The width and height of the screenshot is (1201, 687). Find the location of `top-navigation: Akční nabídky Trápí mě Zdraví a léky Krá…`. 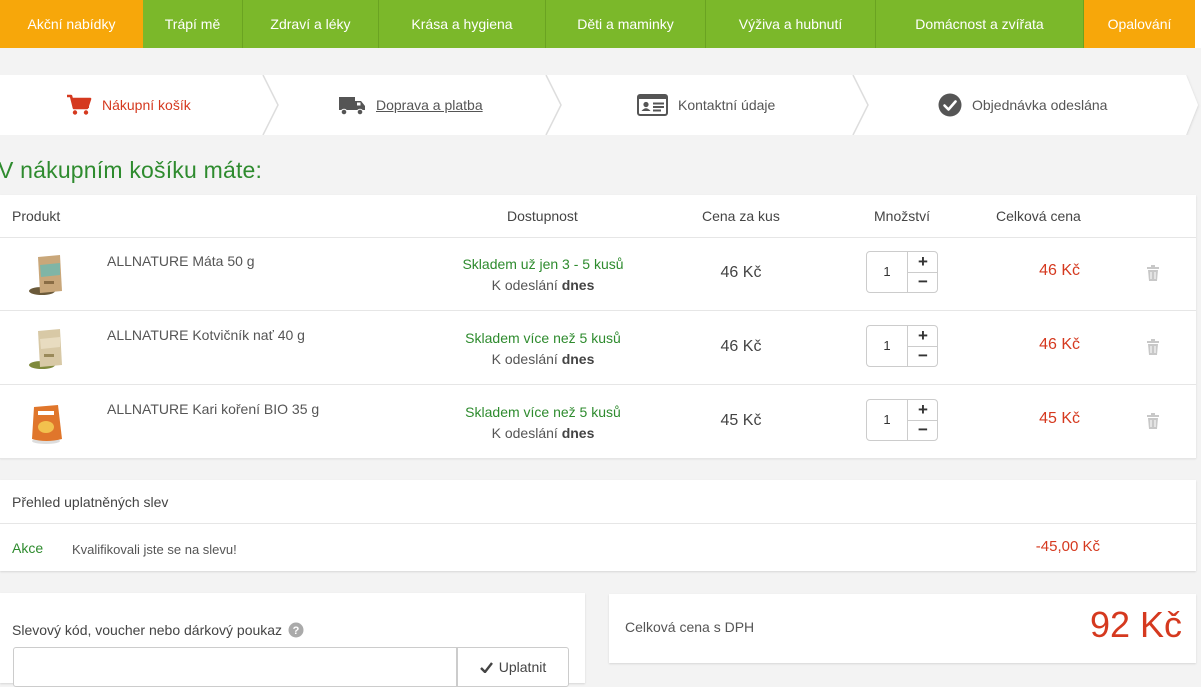

top-navigation: Akční nabídky Trápí mě Zdraví a léky Krá… is located at coordinates (600, 24).